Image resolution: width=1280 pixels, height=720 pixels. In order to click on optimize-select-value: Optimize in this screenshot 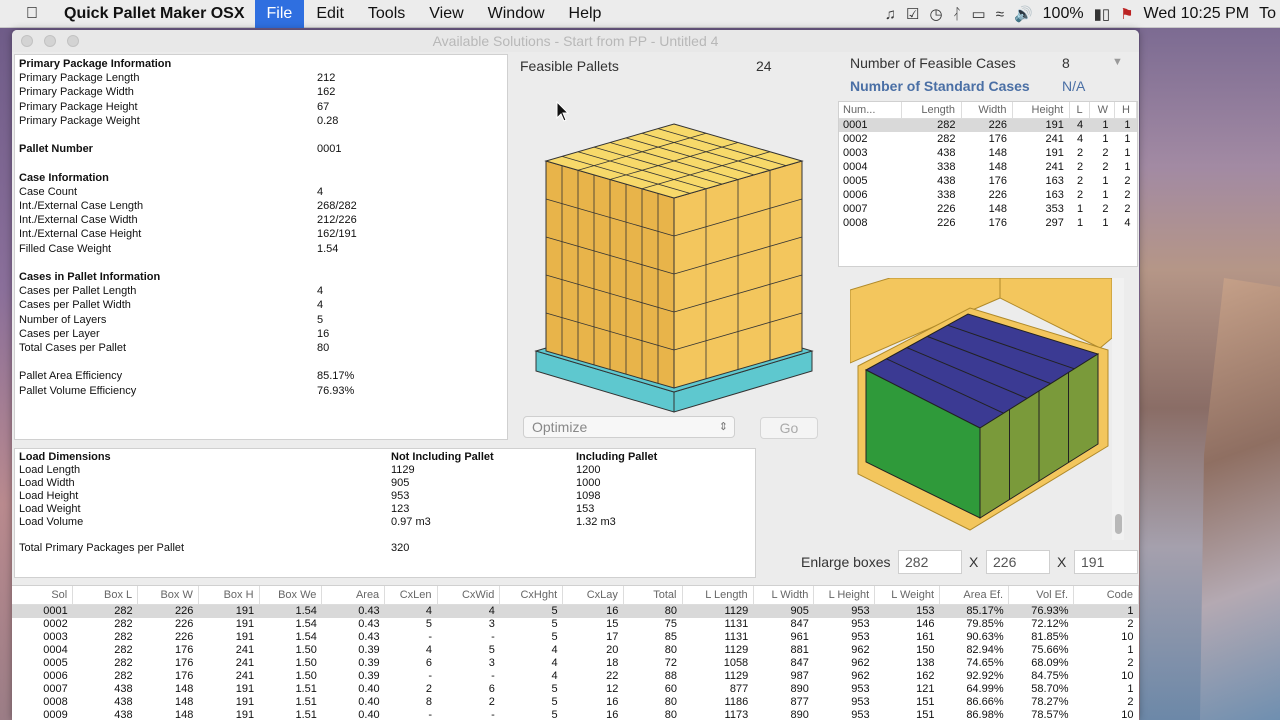, I will do `click(560, 427)`.